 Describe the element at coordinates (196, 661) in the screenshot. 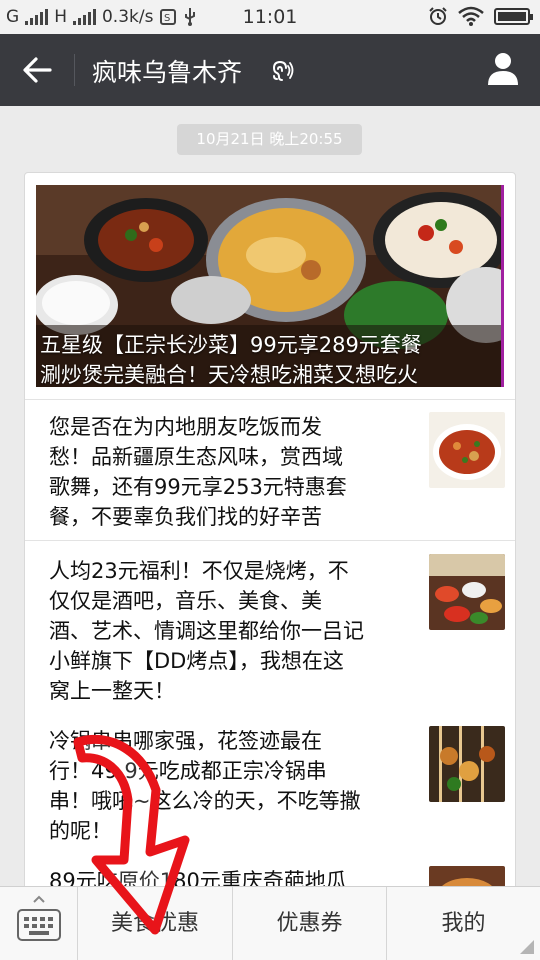

I see `article-line: 小鲜旗下【DD烤点】，我想在这` at that location.